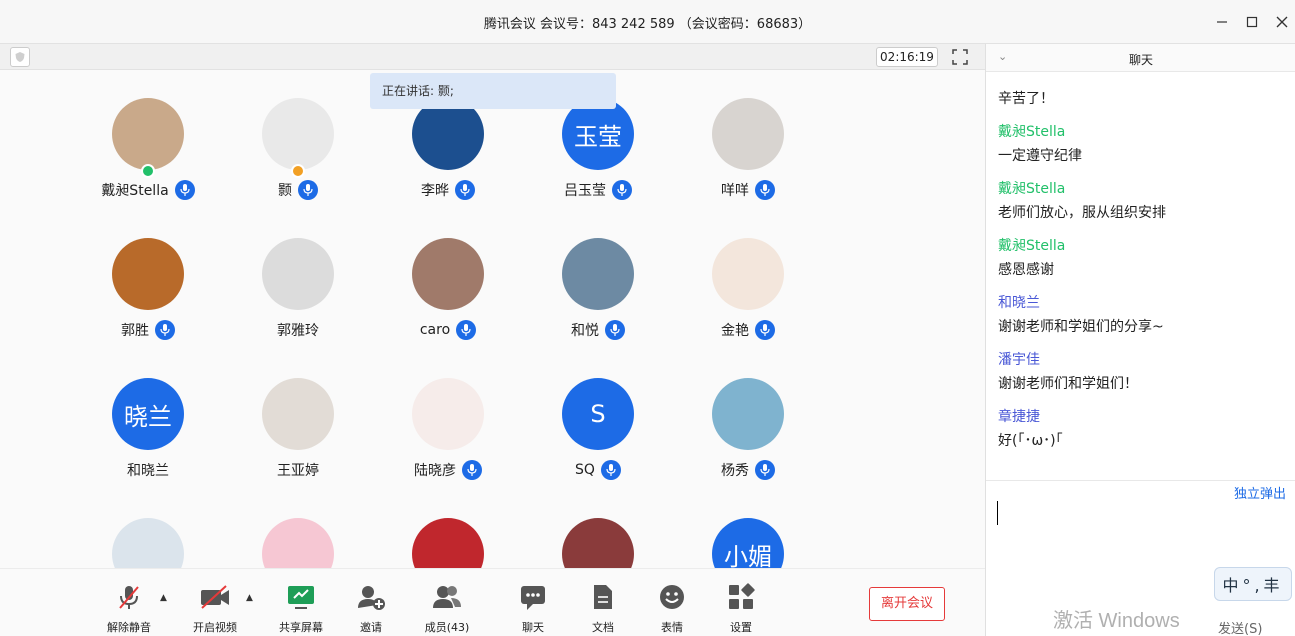 The image size is (1295, 636). Describe the element at coordinates (493, 91) in the screenshot. I see `speaking-indicator: 正在讲话: 颢;` at that location.